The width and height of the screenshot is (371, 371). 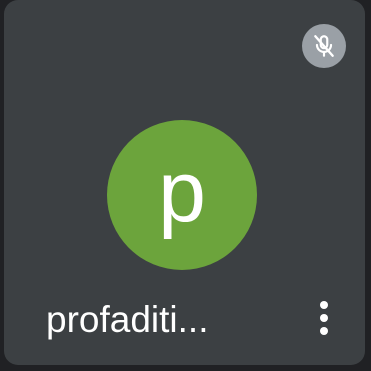 I want to click on avatar-letter: p, so click(x=182, y=192).